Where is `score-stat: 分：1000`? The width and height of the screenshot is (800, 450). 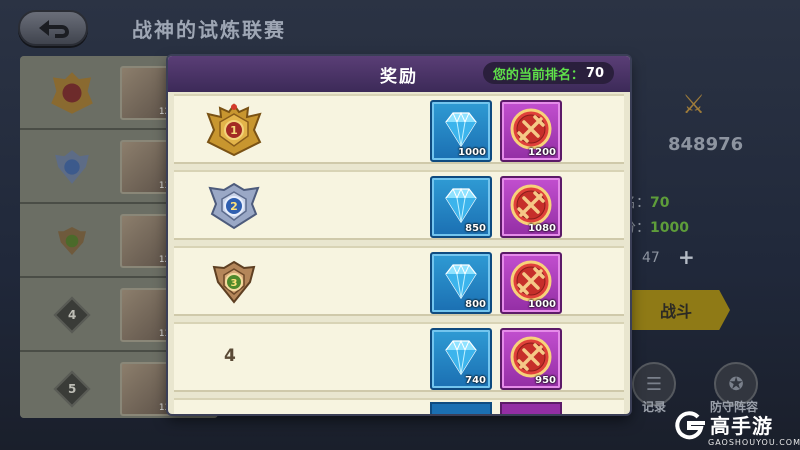
score-stat: 分：1000 is located at coordinates (655, 228).